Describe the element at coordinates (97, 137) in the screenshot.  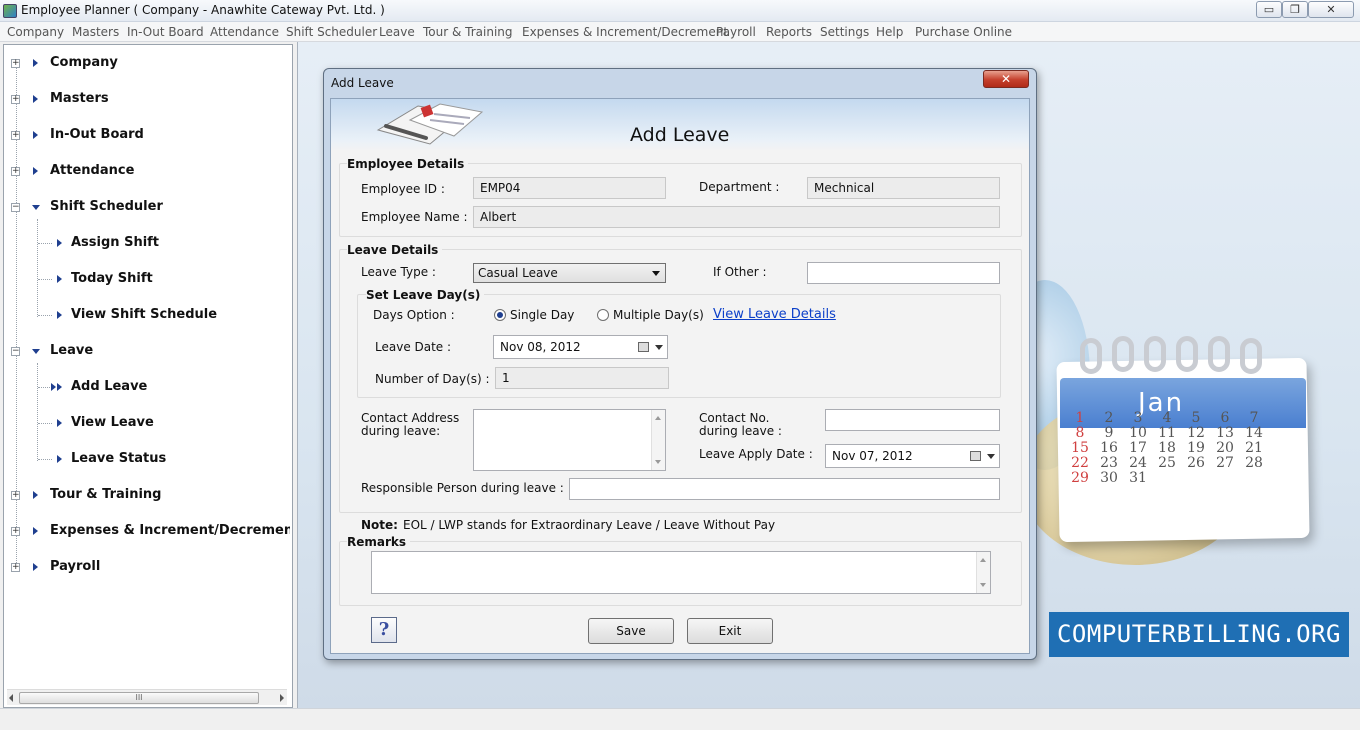
I see `tree-item-in-out-board: In-Out Board` at that location.